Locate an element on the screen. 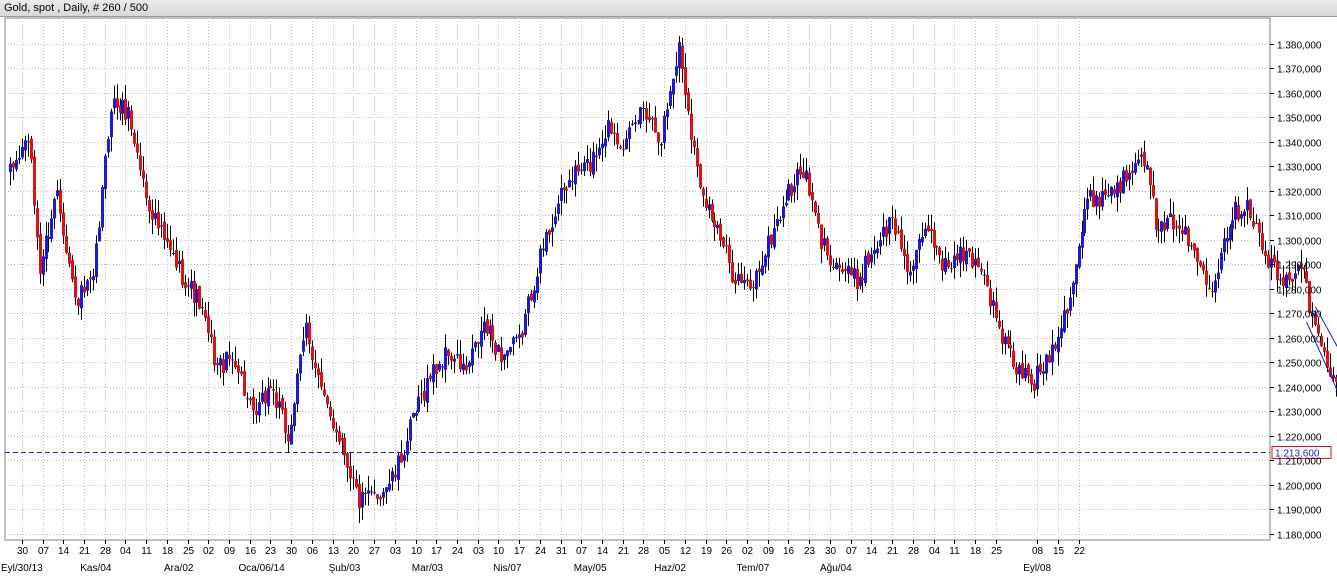  chart-title: Gold, spot , Daily, # 260 / 500 is located at coordinates (76, 8).